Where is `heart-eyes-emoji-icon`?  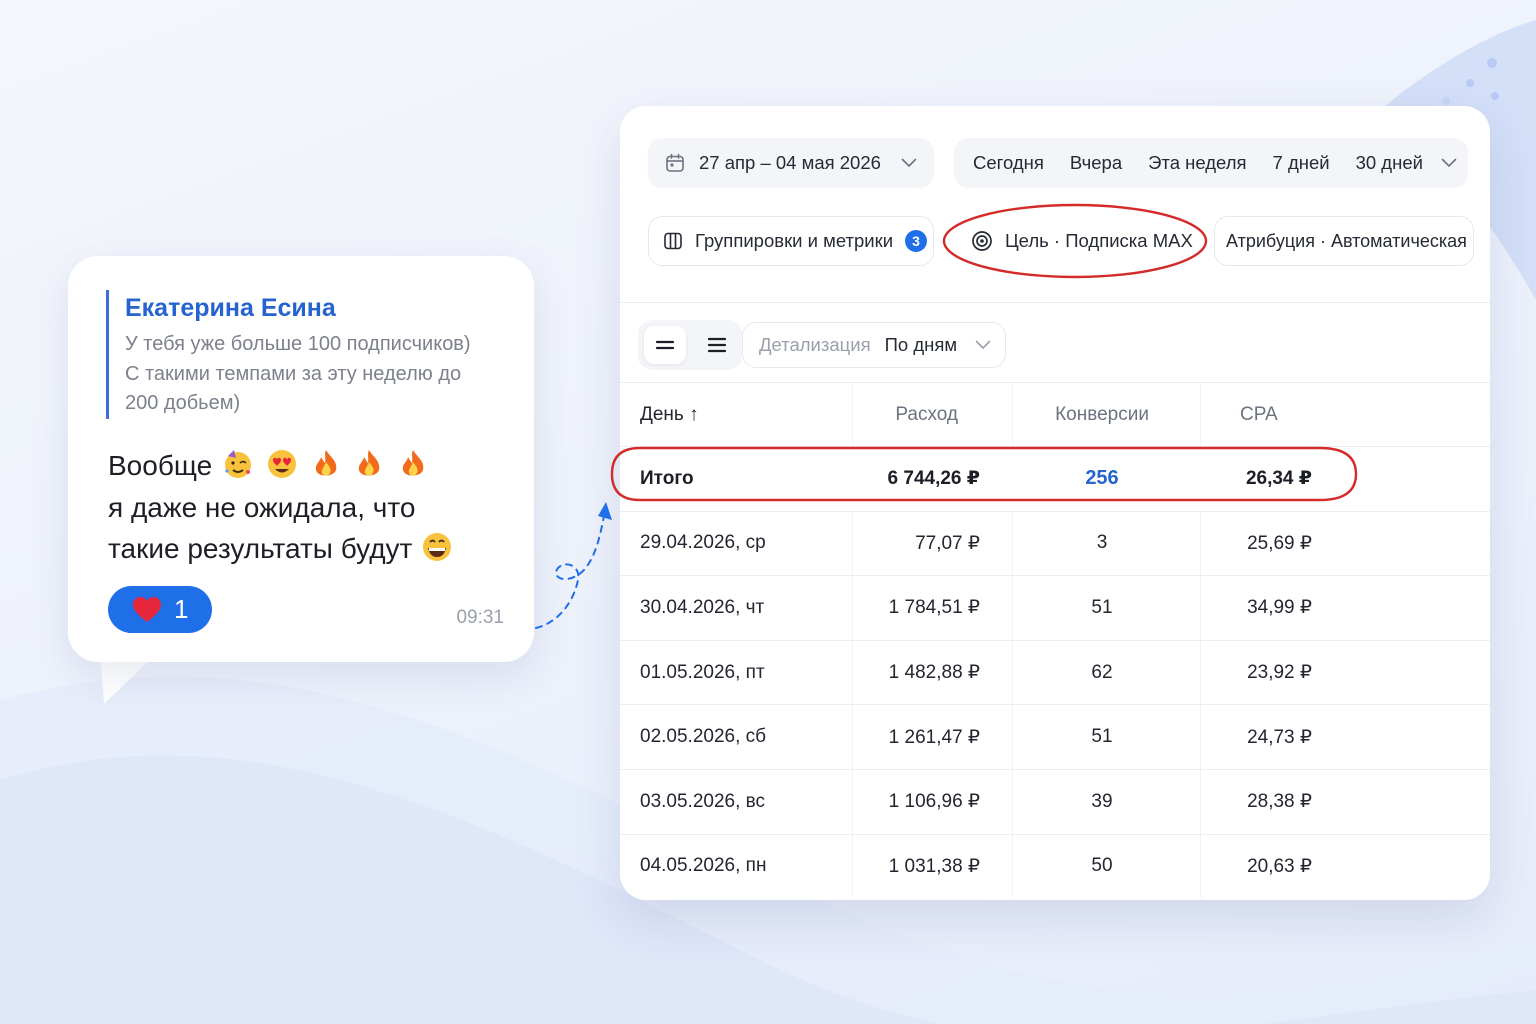
heart-eyes-emoji-icon is located at coordinates (281, 464).